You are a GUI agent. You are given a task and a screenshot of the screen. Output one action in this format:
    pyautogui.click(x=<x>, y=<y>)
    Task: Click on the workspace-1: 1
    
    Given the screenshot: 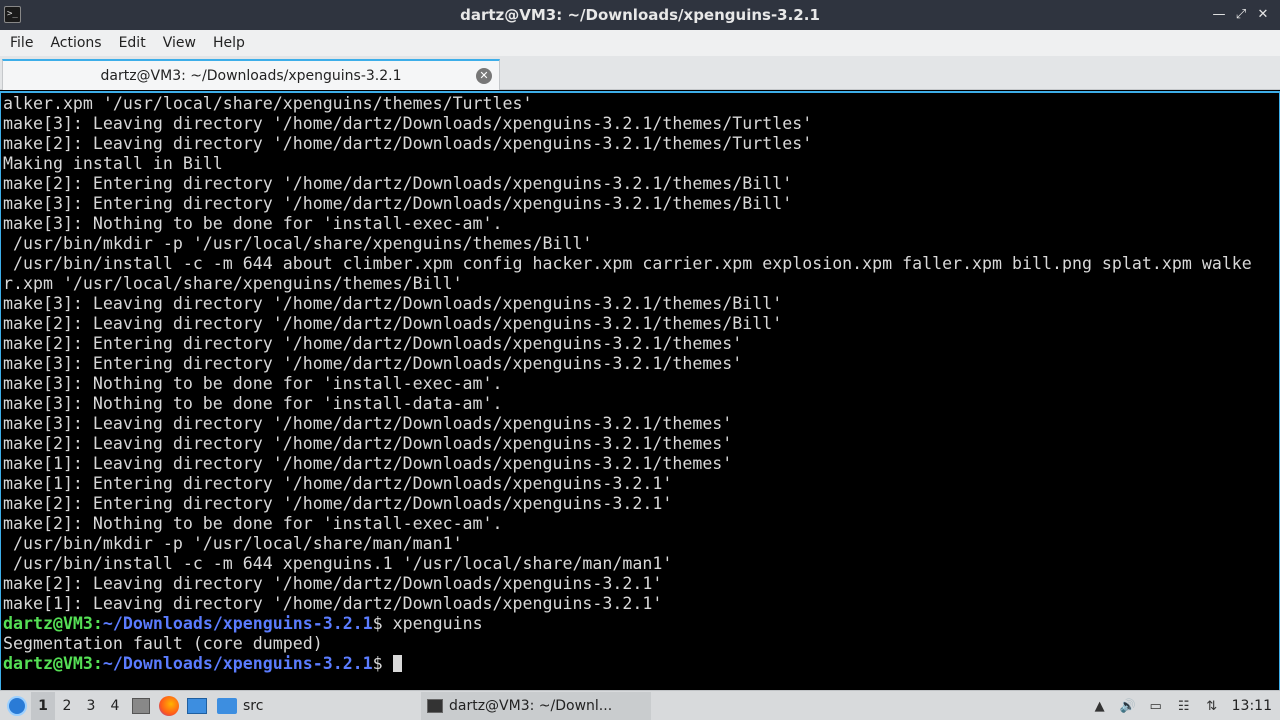 What is the action you would take?
    pyautogui.click(x=43, y=705)
    